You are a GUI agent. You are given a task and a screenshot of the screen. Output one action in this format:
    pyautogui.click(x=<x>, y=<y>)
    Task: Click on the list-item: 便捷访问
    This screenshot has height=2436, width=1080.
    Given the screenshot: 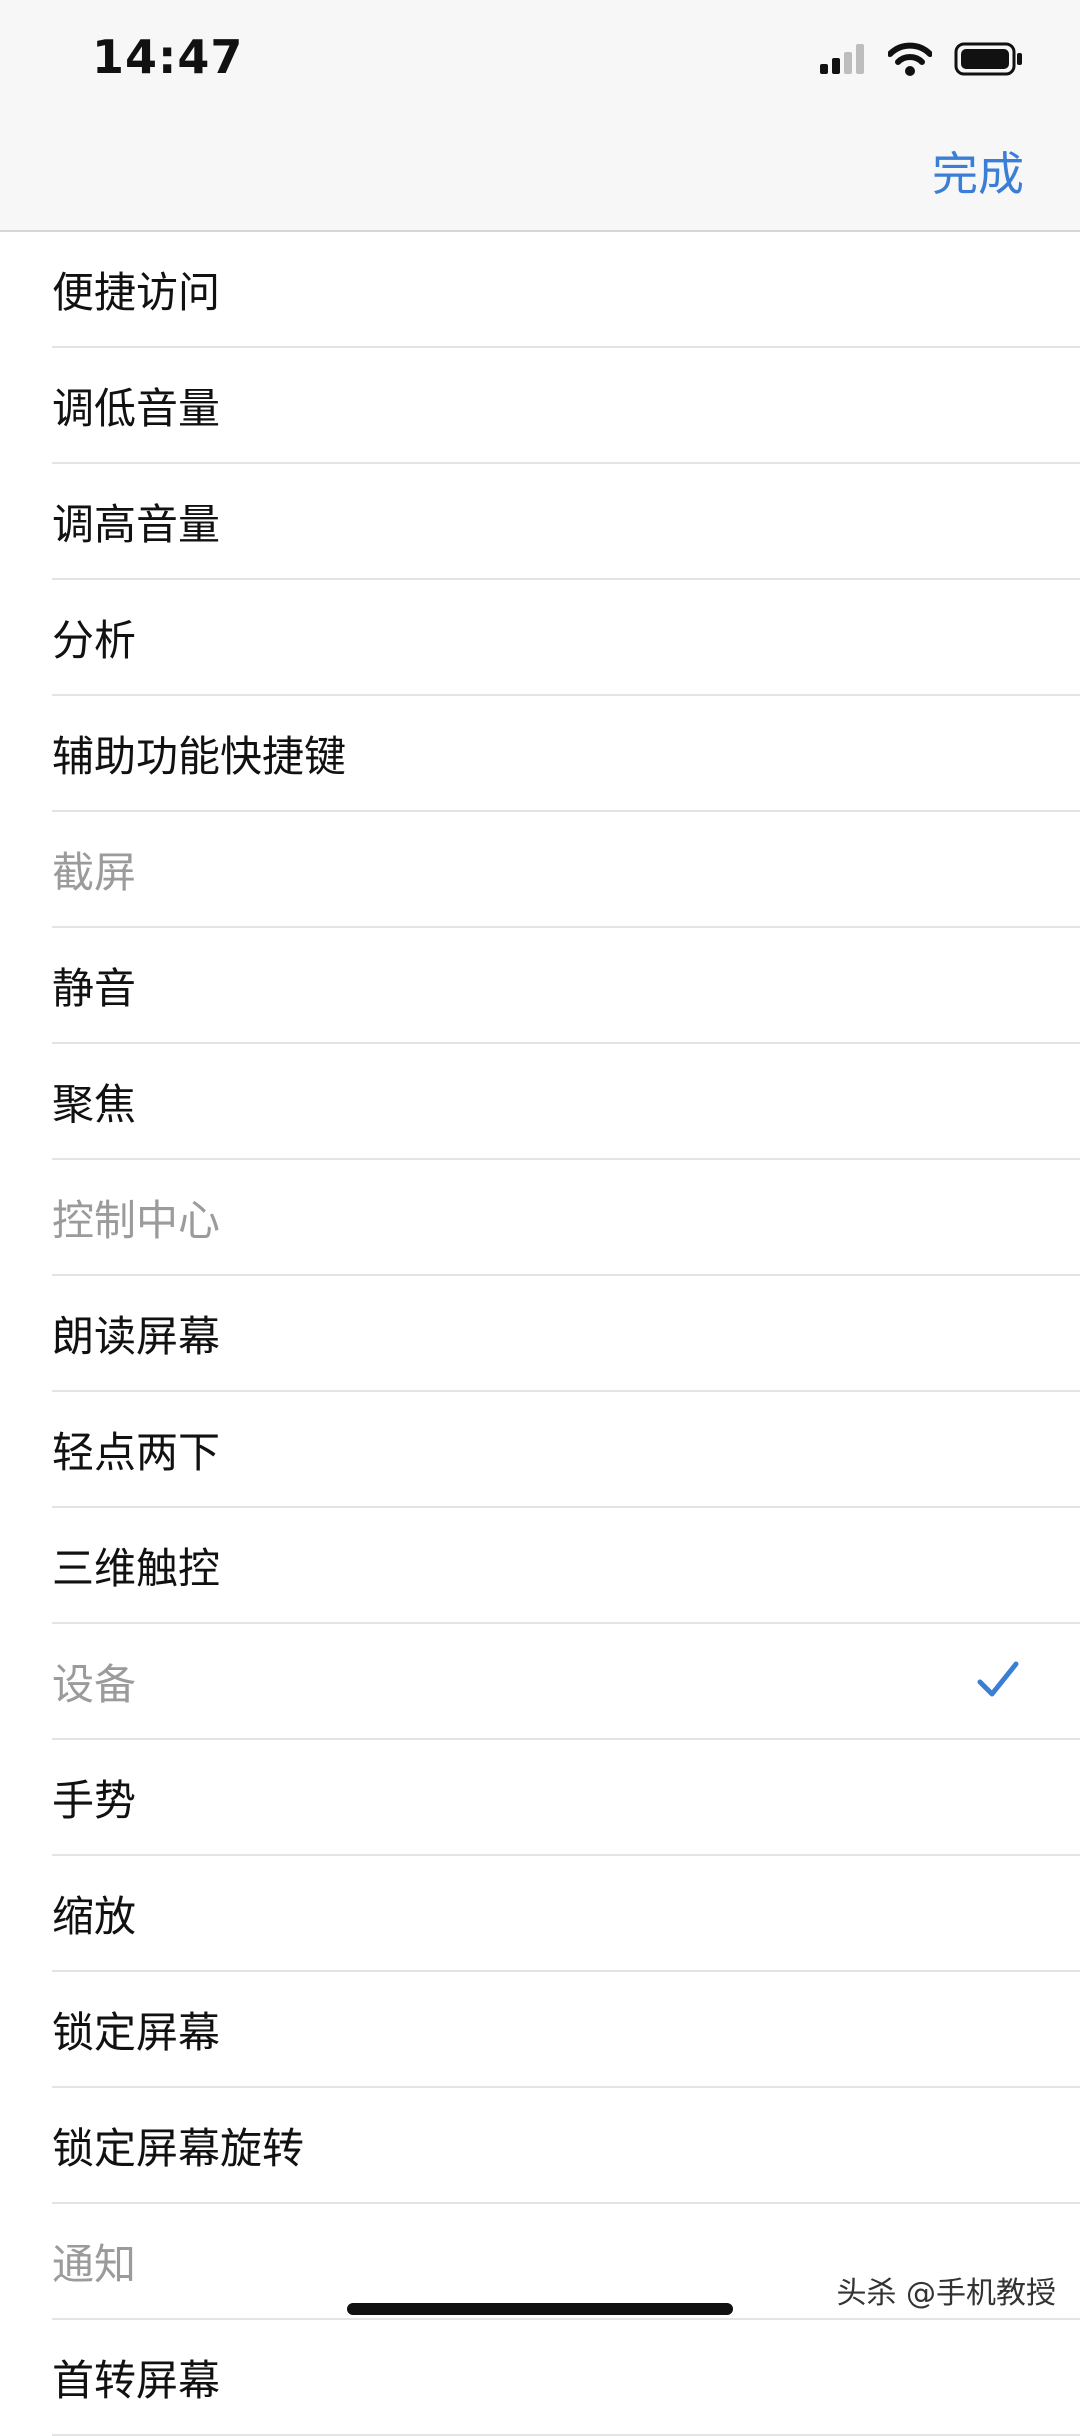 What is the action you would take?
    pyautogui.click(x=566, y=290)
    